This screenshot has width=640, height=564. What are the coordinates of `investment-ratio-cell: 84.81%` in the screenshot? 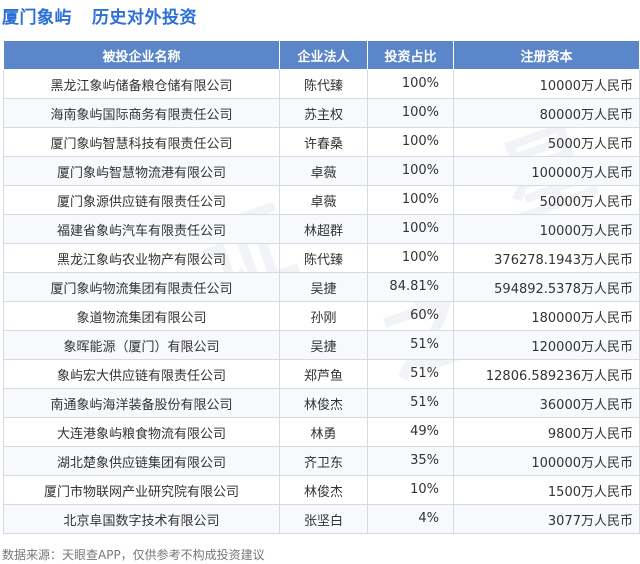 It's located at (410, 287).